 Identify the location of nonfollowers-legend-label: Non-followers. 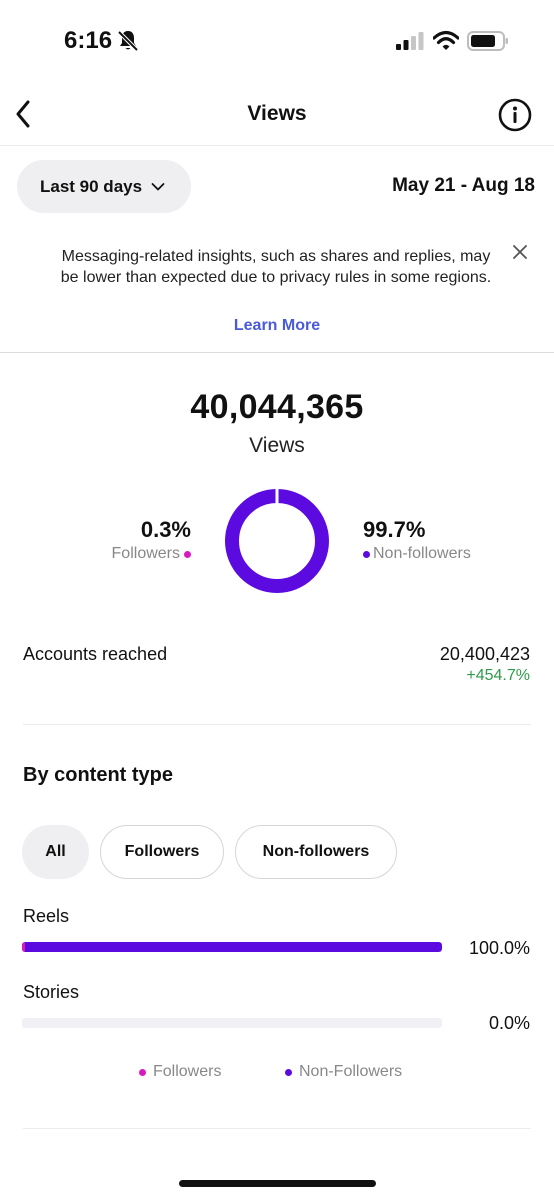
(422, 553).